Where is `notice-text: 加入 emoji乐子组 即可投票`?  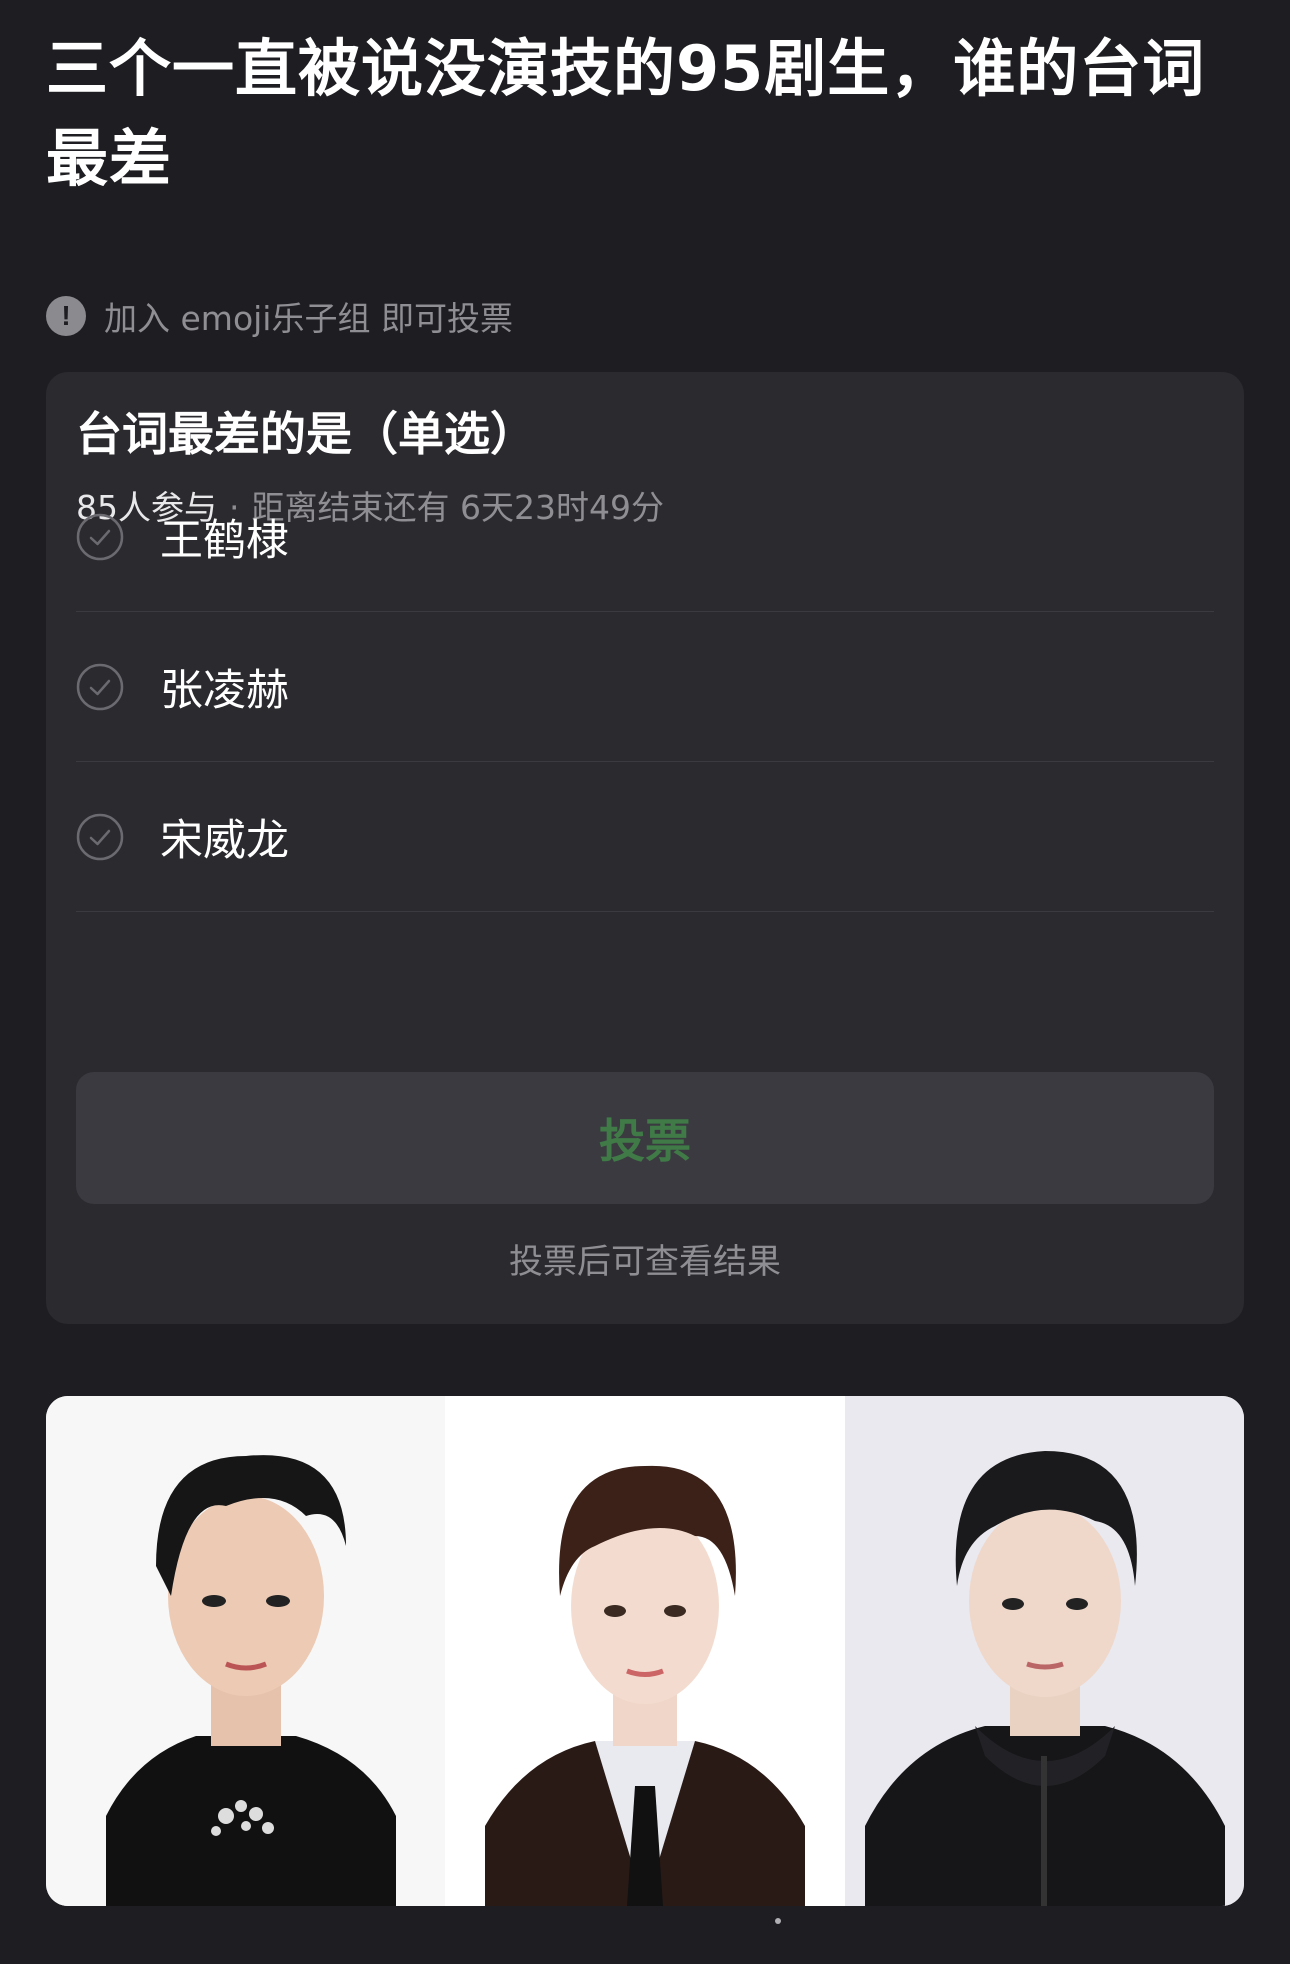
notice-text: 加入 emoji乐子组 即可投票 is located at coordinates (308, 318).